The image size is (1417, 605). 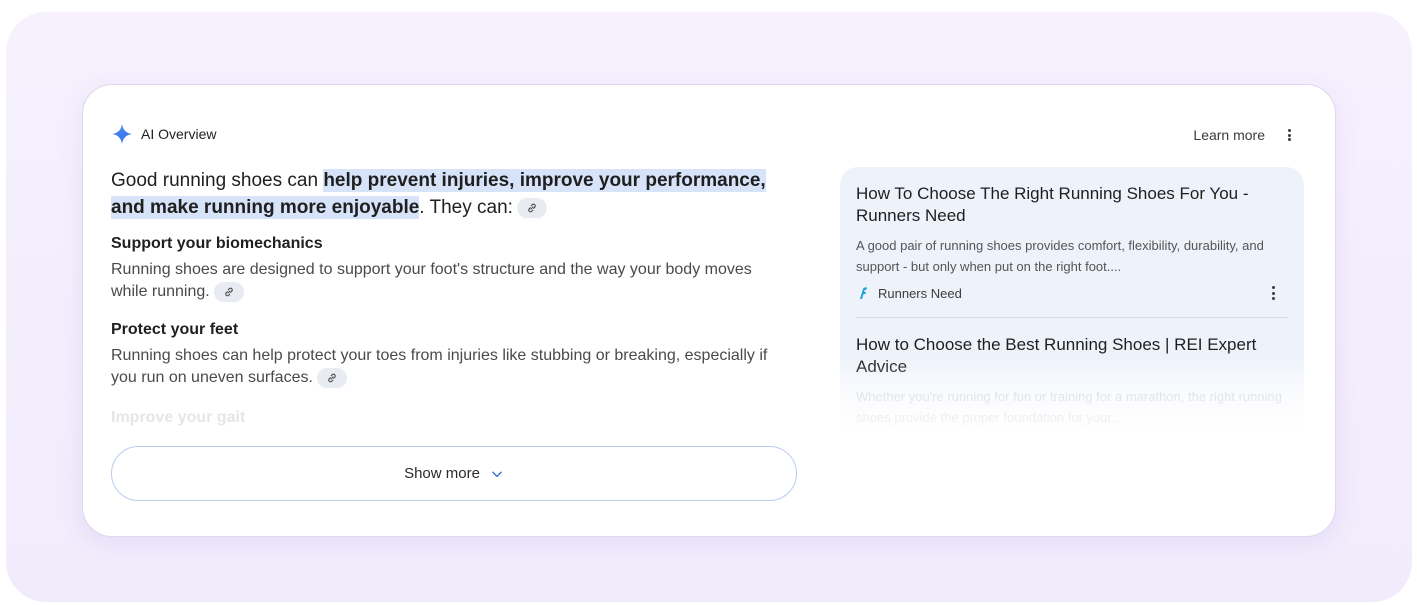 I want to click on show-more-label: Show more, so click(x=442, y=473).